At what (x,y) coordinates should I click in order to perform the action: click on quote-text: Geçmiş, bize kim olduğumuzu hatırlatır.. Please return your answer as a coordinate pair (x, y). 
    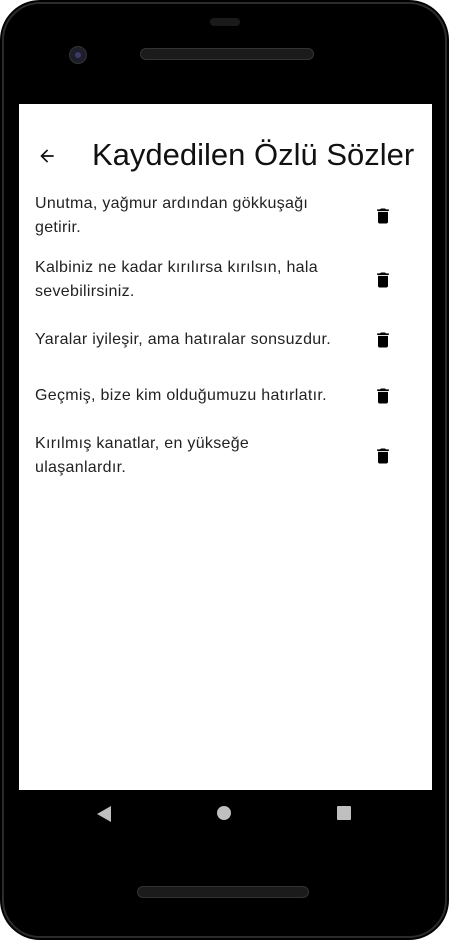
    Looking at the image, I should click on (181, 395).